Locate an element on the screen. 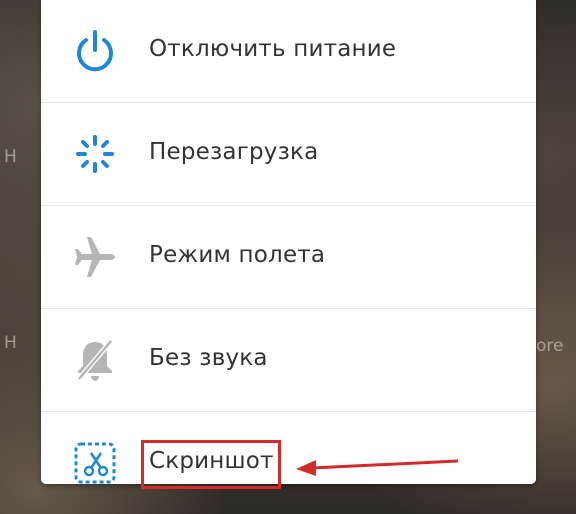 The width and height of the screenshot is (576, 514). restart-spinner-icon is located at coordinates (95, 154).